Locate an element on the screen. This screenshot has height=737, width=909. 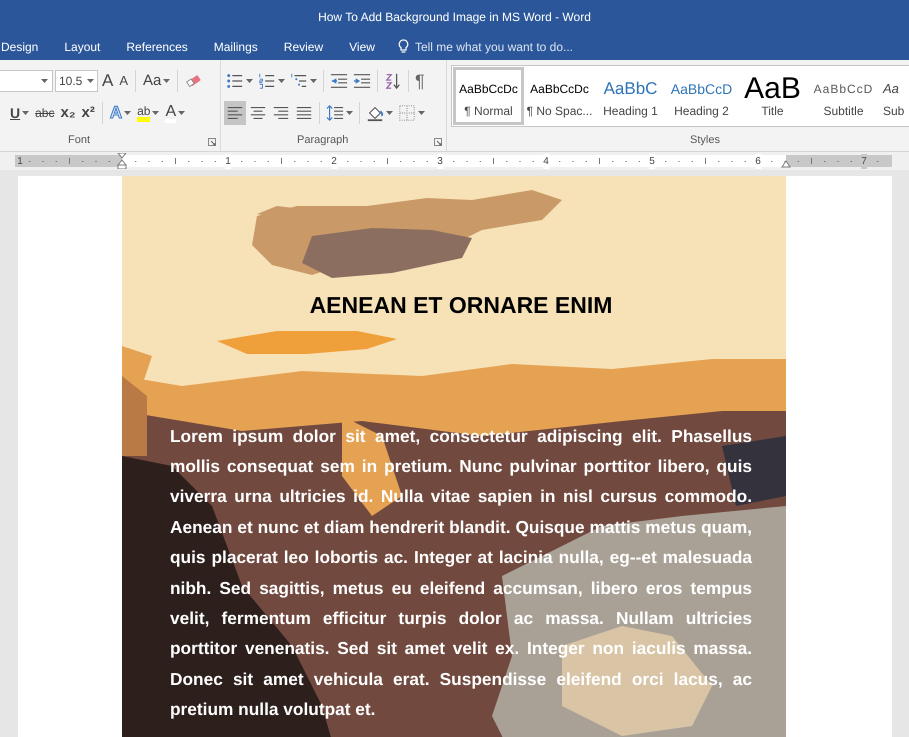
multilevel-list-icon is located at coordinates (299, 81).